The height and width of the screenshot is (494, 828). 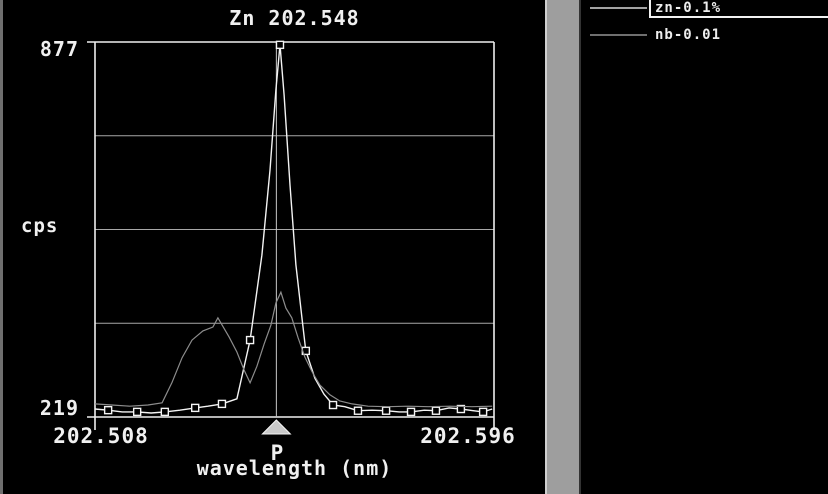 What do you see at coordinates (618, 34) in the screenshot?
I see `legend-line-sample-nb` at bounding box center [618, 34].